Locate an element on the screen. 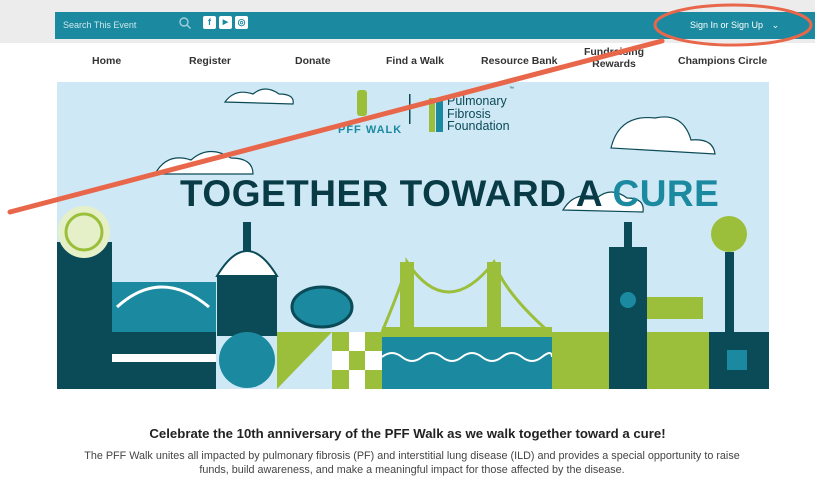 The width and height of the screenshot is (815, 489). hero-headline: TOGETHER TOWARD A CURE is located at coordinates (449, 194).